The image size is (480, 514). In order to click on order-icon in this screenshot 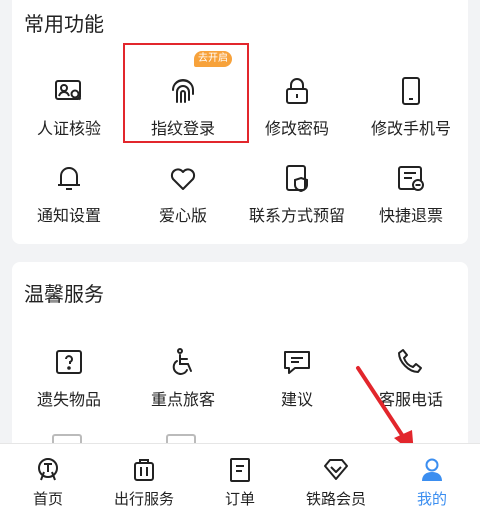, I will do `click(240, 470)`.